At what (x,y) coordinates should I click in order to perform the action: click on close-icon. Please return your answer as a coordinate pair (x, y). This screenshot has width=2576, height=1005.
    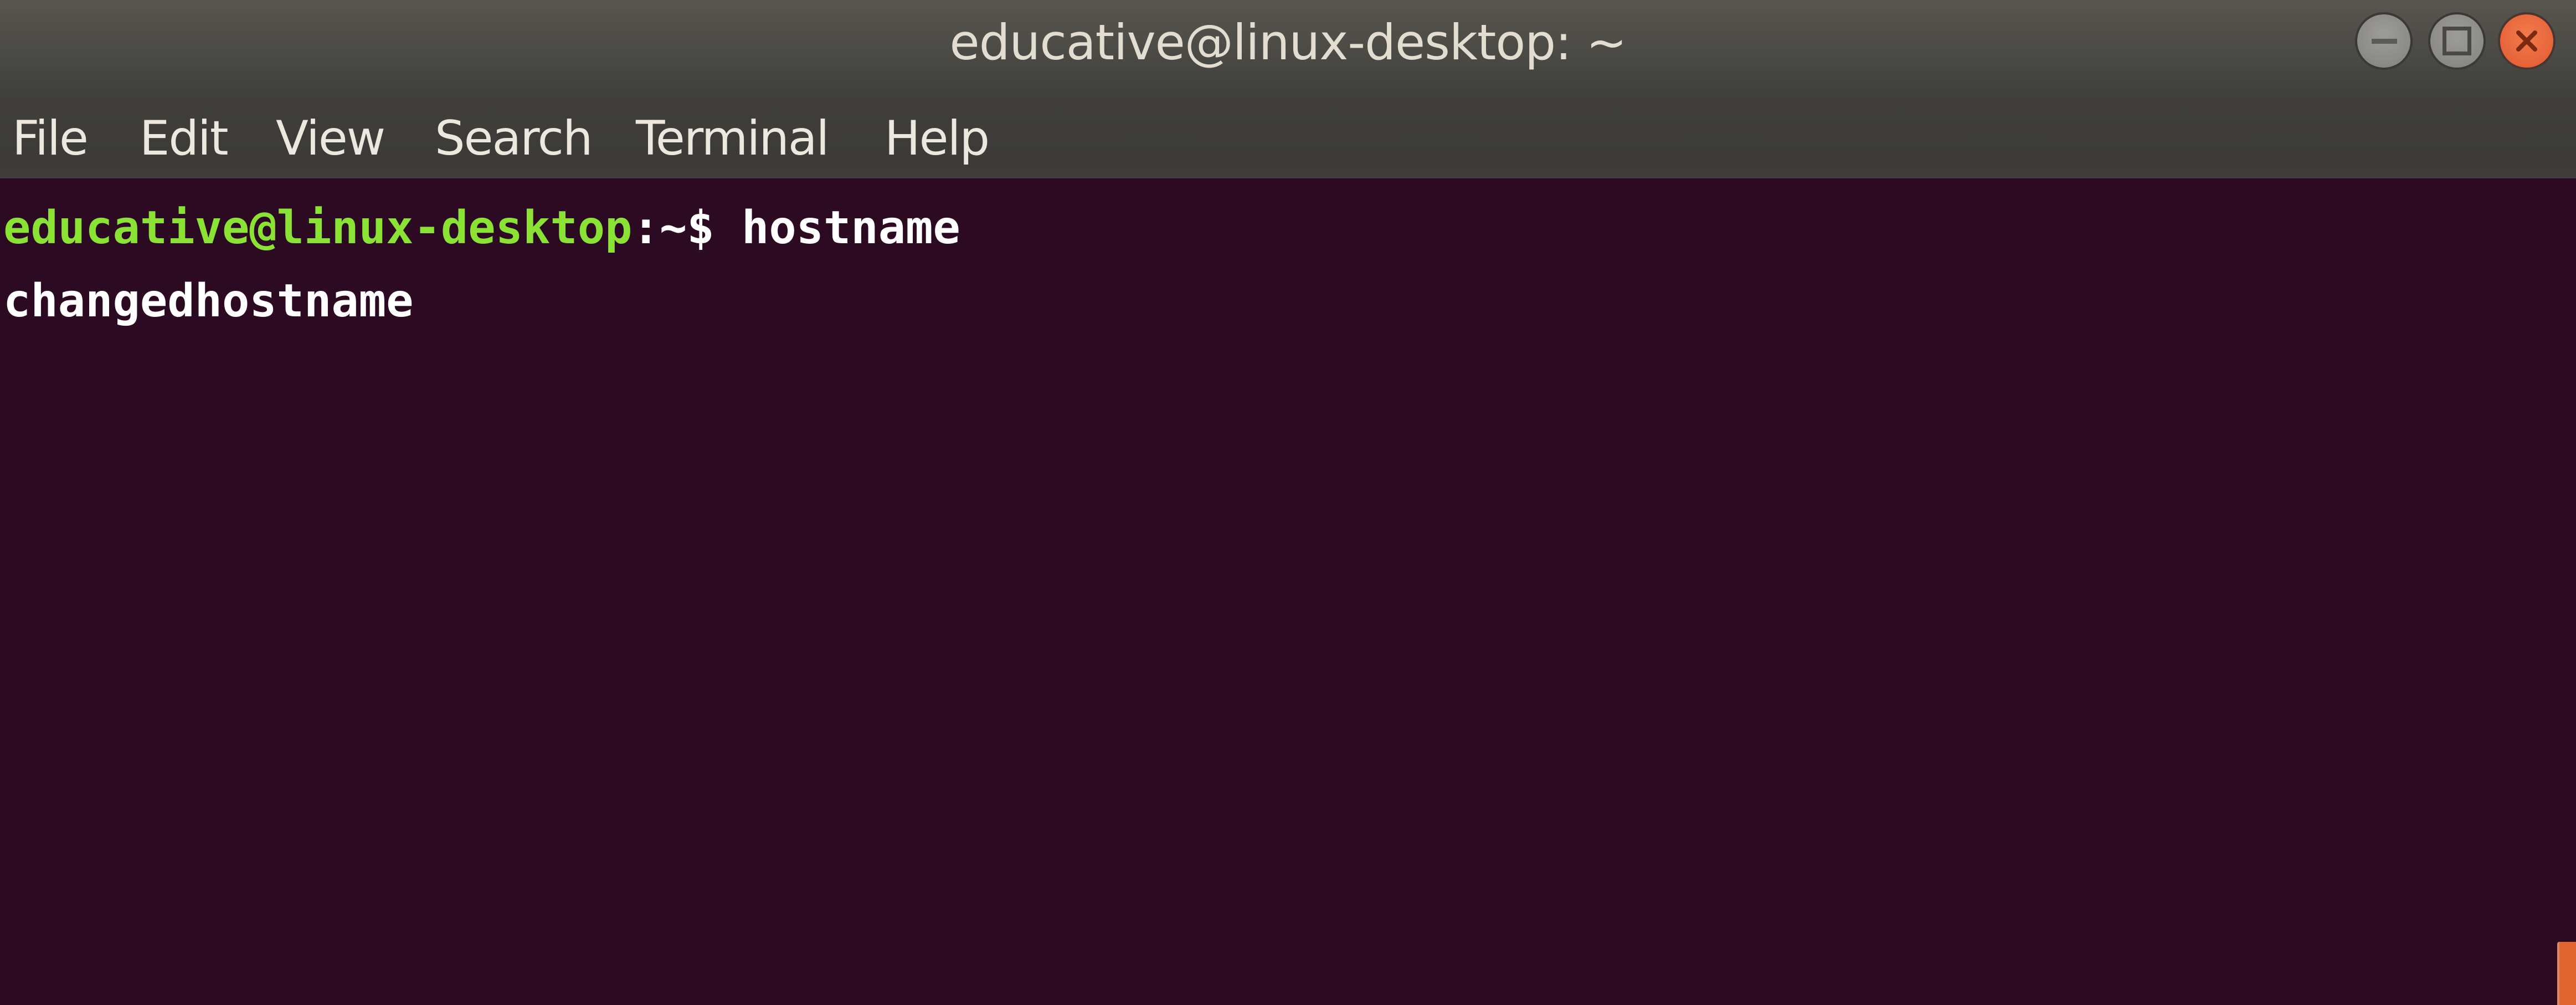
    Looking at the image, I should click on (2526, 41).